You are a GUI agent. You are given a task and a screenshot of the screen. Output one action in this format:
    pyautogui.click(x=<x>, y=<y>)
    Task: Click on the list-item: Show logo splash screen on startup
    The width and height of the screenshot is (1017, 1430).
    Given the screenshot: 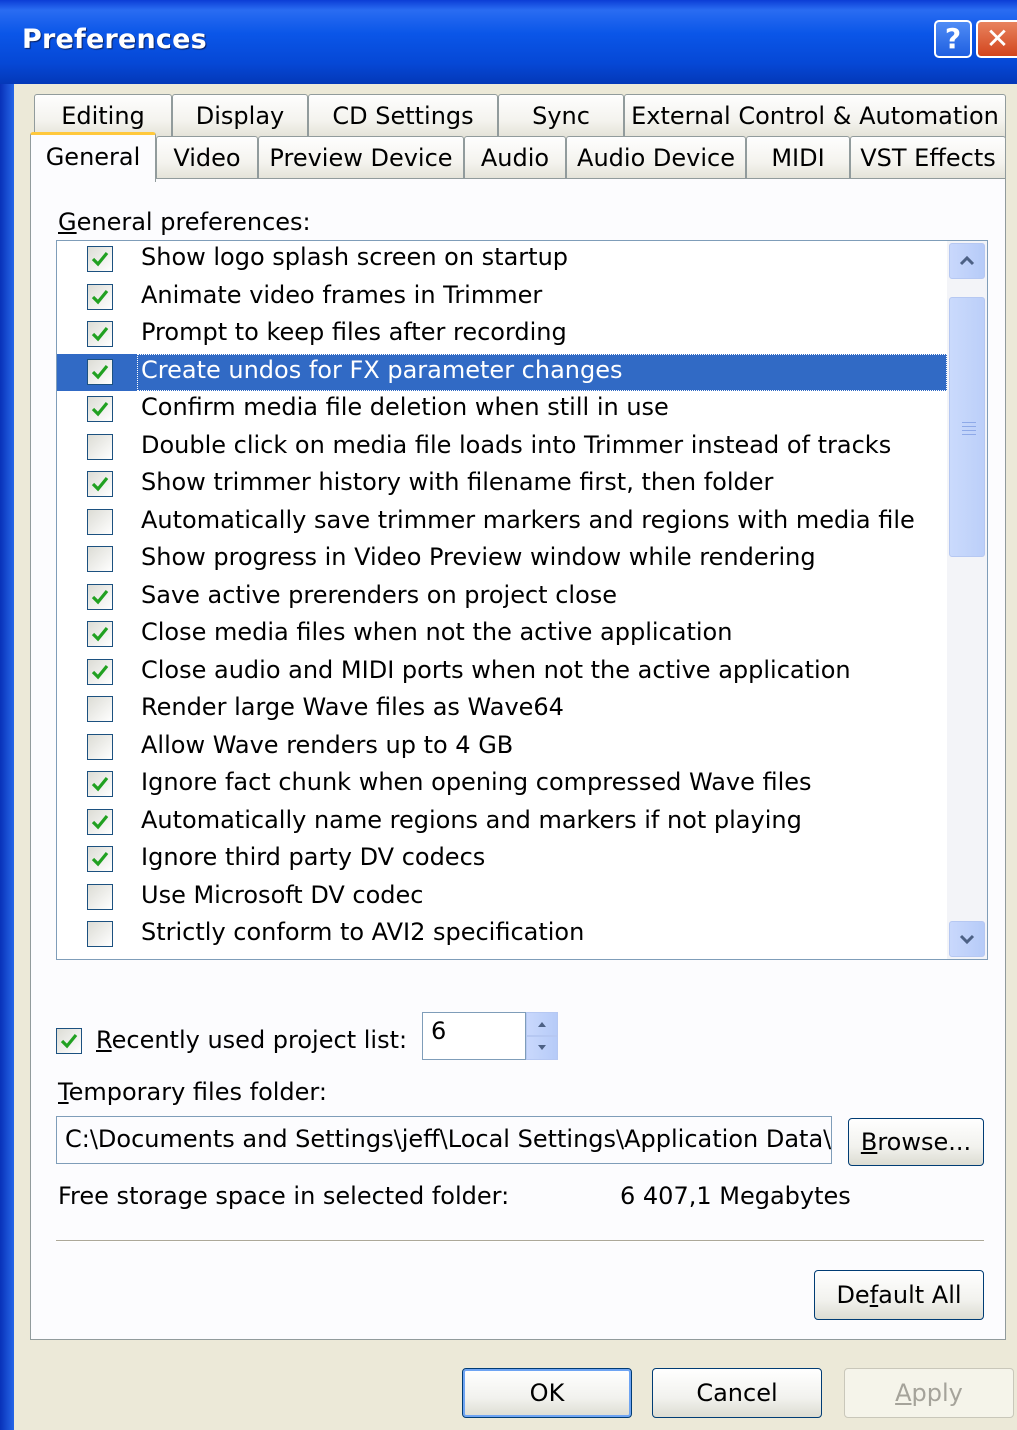 What is the action you would take?
    pyautogui.click(x=502, y=259)
    